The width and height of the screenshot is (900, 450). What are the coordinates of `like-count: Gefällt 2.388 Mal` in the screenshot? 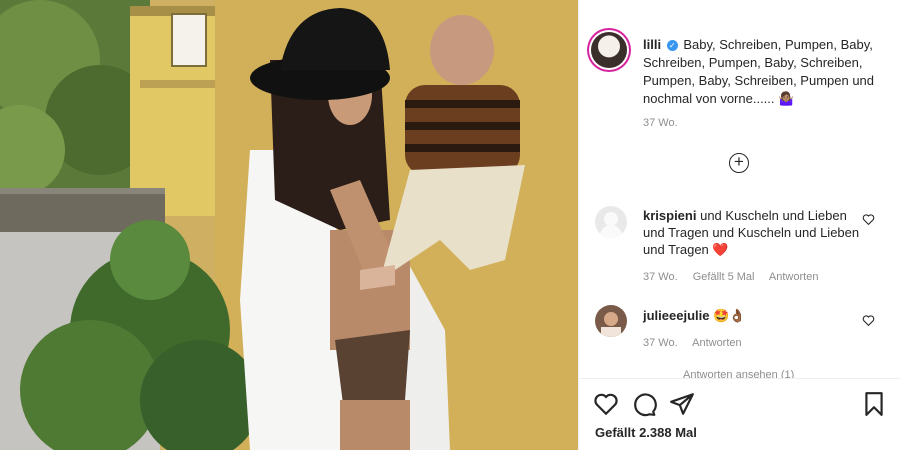 It's located at (646, 432).